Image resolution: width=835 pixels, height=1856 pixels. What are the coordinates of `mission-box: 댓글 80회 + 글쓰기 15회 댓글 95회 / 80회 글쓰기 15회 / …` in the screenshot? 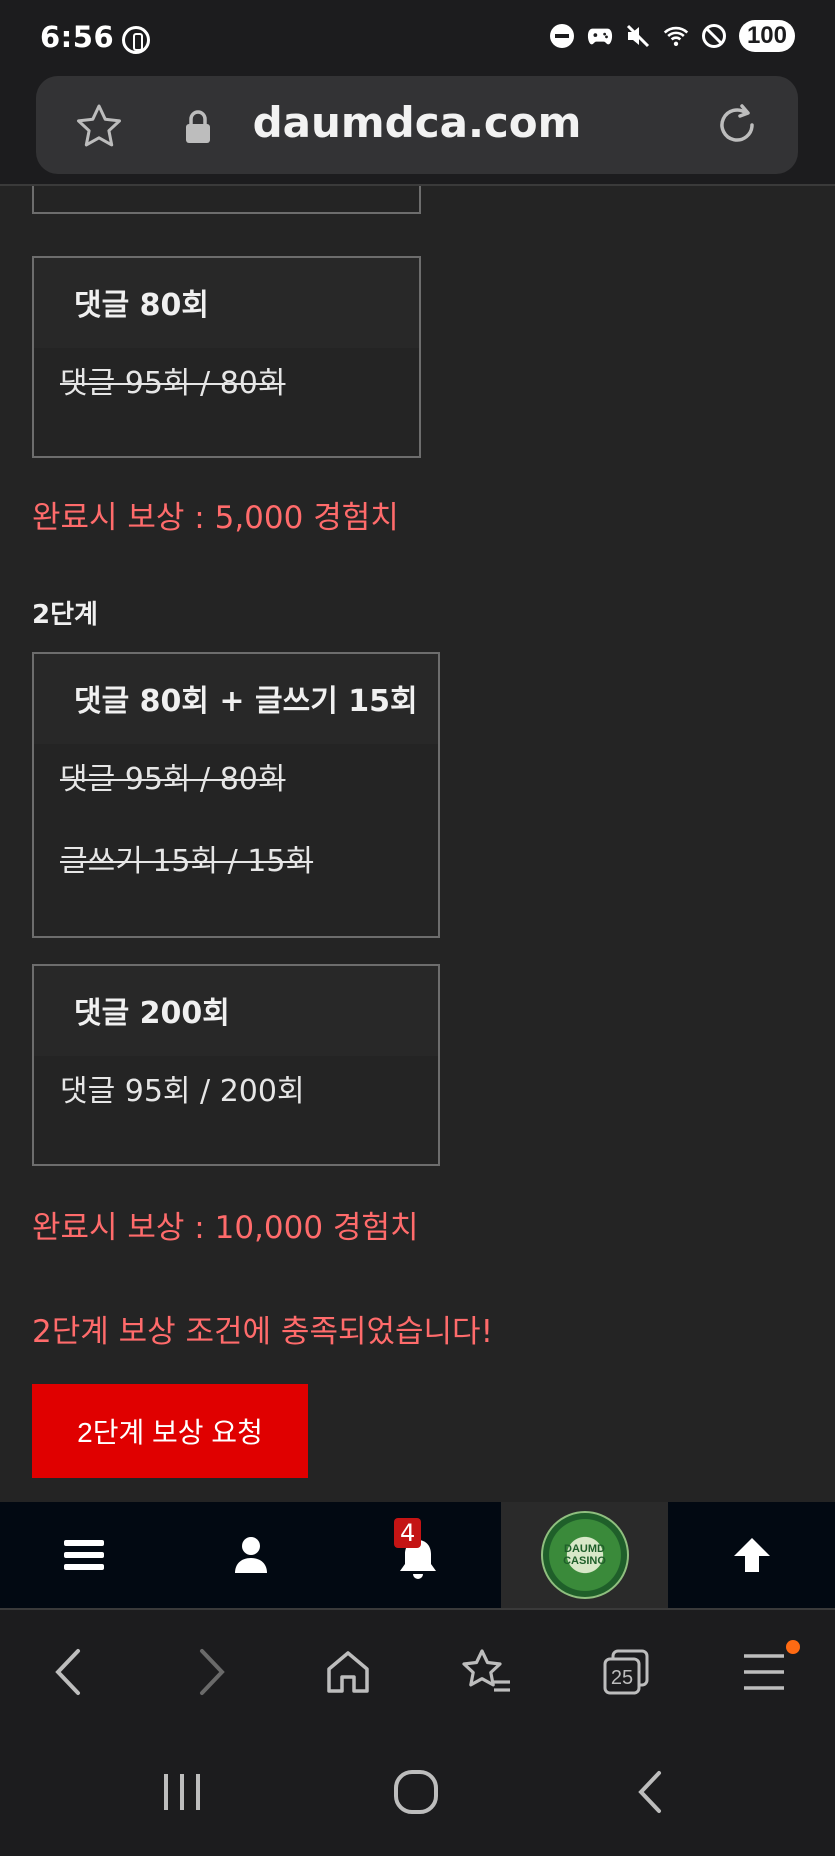 It's located at (236, 795).